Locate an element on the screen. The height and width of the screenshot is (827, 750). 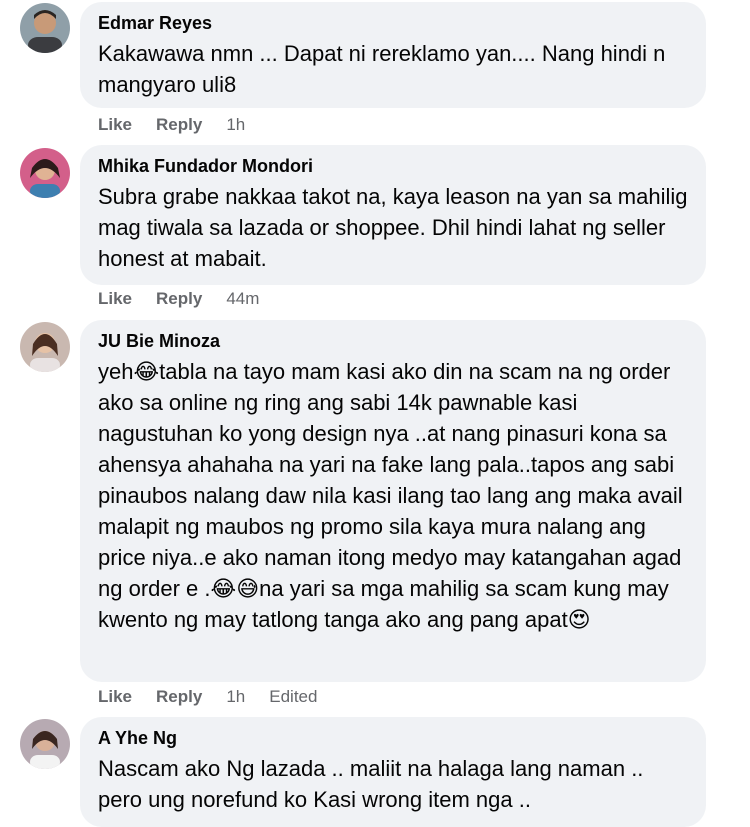
comment-author: A Yhe Ng is located at coordinates (393, 738).